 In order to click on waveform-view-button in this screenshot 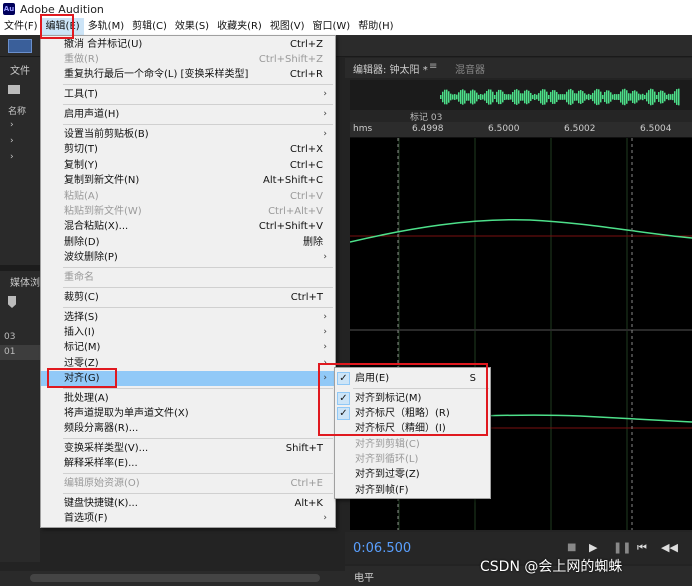, I will do `click(20, 46)`.